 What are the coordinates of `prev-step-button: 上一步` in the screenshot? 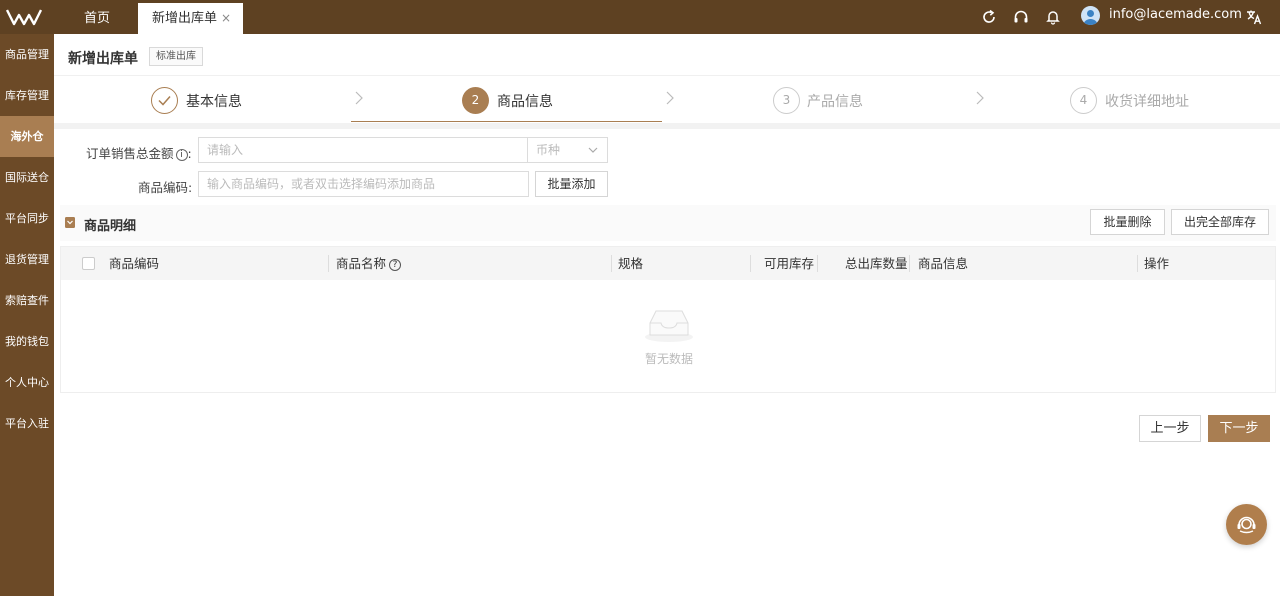 It's located at (1170, 428).